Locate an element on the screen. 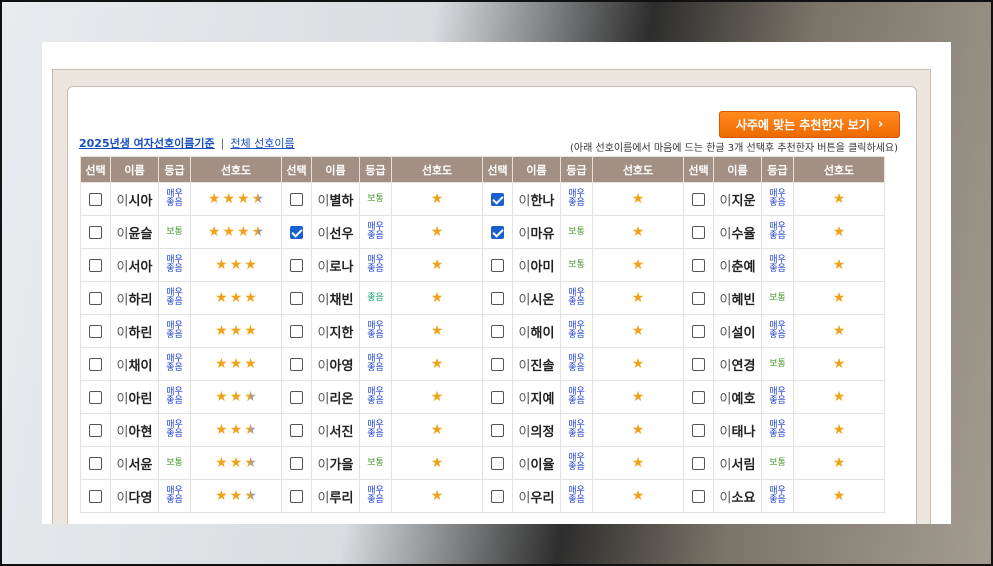 The image size is (993, 566). name-cell: 이루리 is located at coordinates (335, 496).